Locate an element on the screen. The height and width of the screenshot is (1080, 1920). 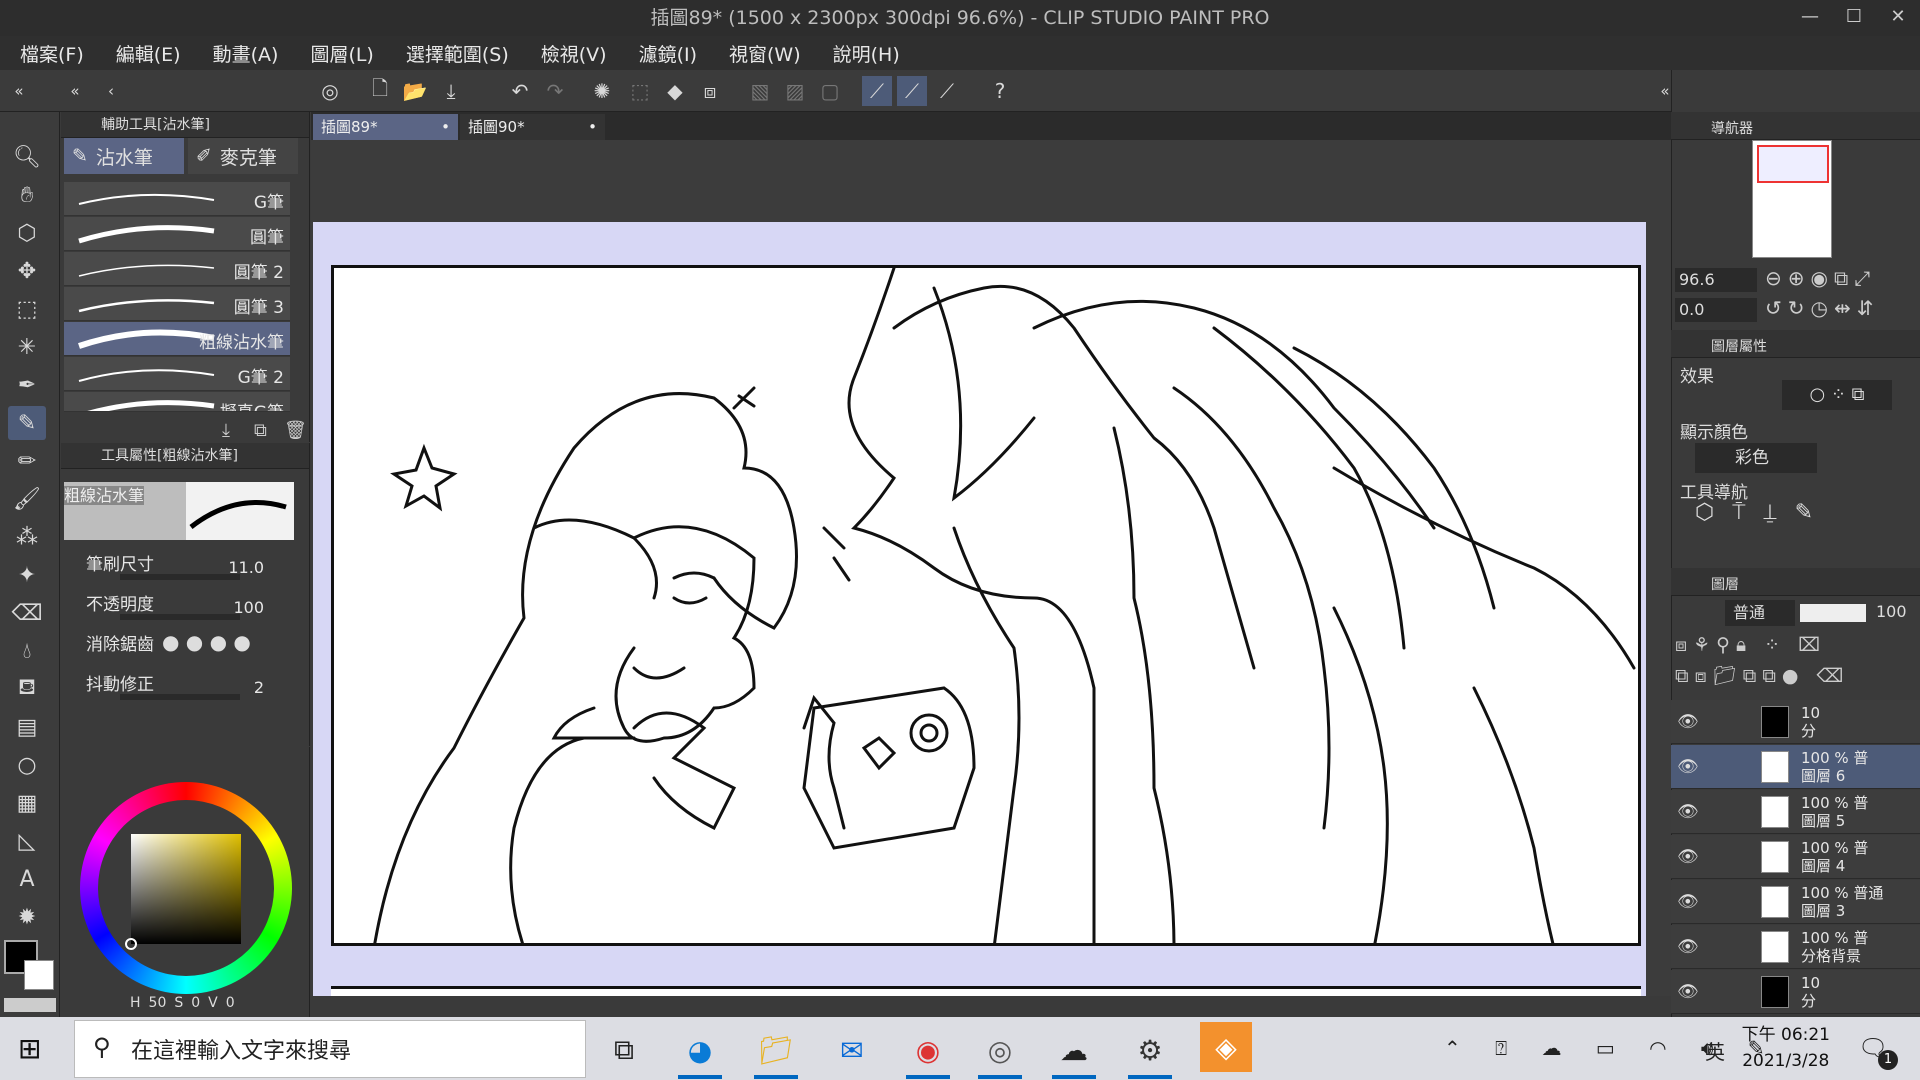
transform-icon: ⧈ is located at coordinates (710, 91).